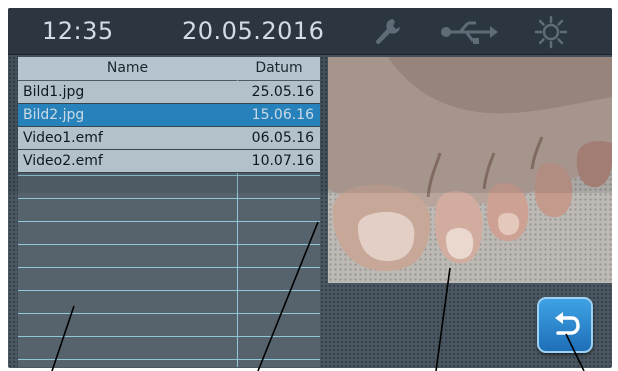 The image size is (618, 371). What do you see at coordinates (567, 323) in the screenshot?
I see `return-arrow-icon` at bounding box center [567, 323].